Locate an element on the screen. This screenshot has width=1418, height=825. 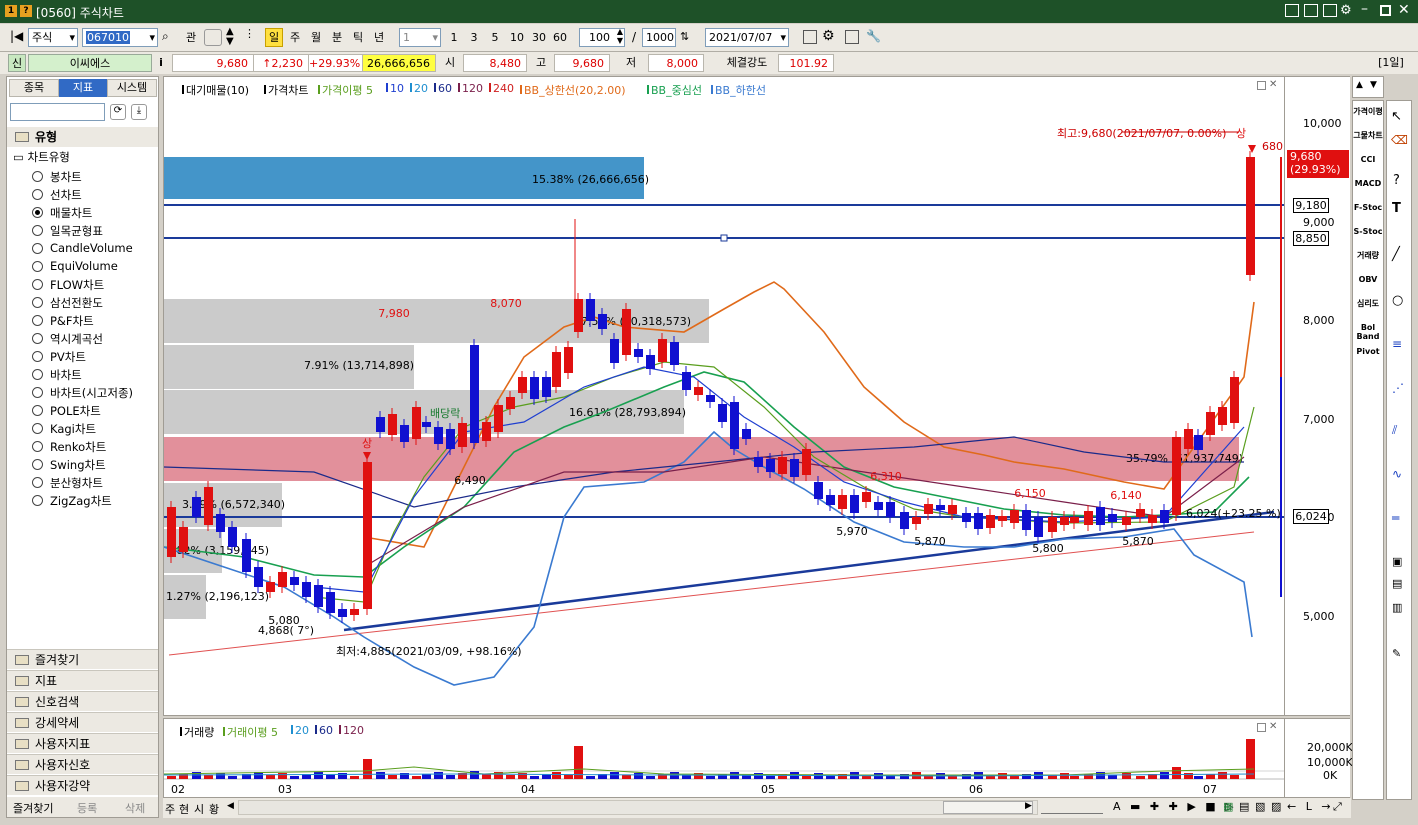
indicator-shortcut: 심리도 is located at coordinates (1368, 303).